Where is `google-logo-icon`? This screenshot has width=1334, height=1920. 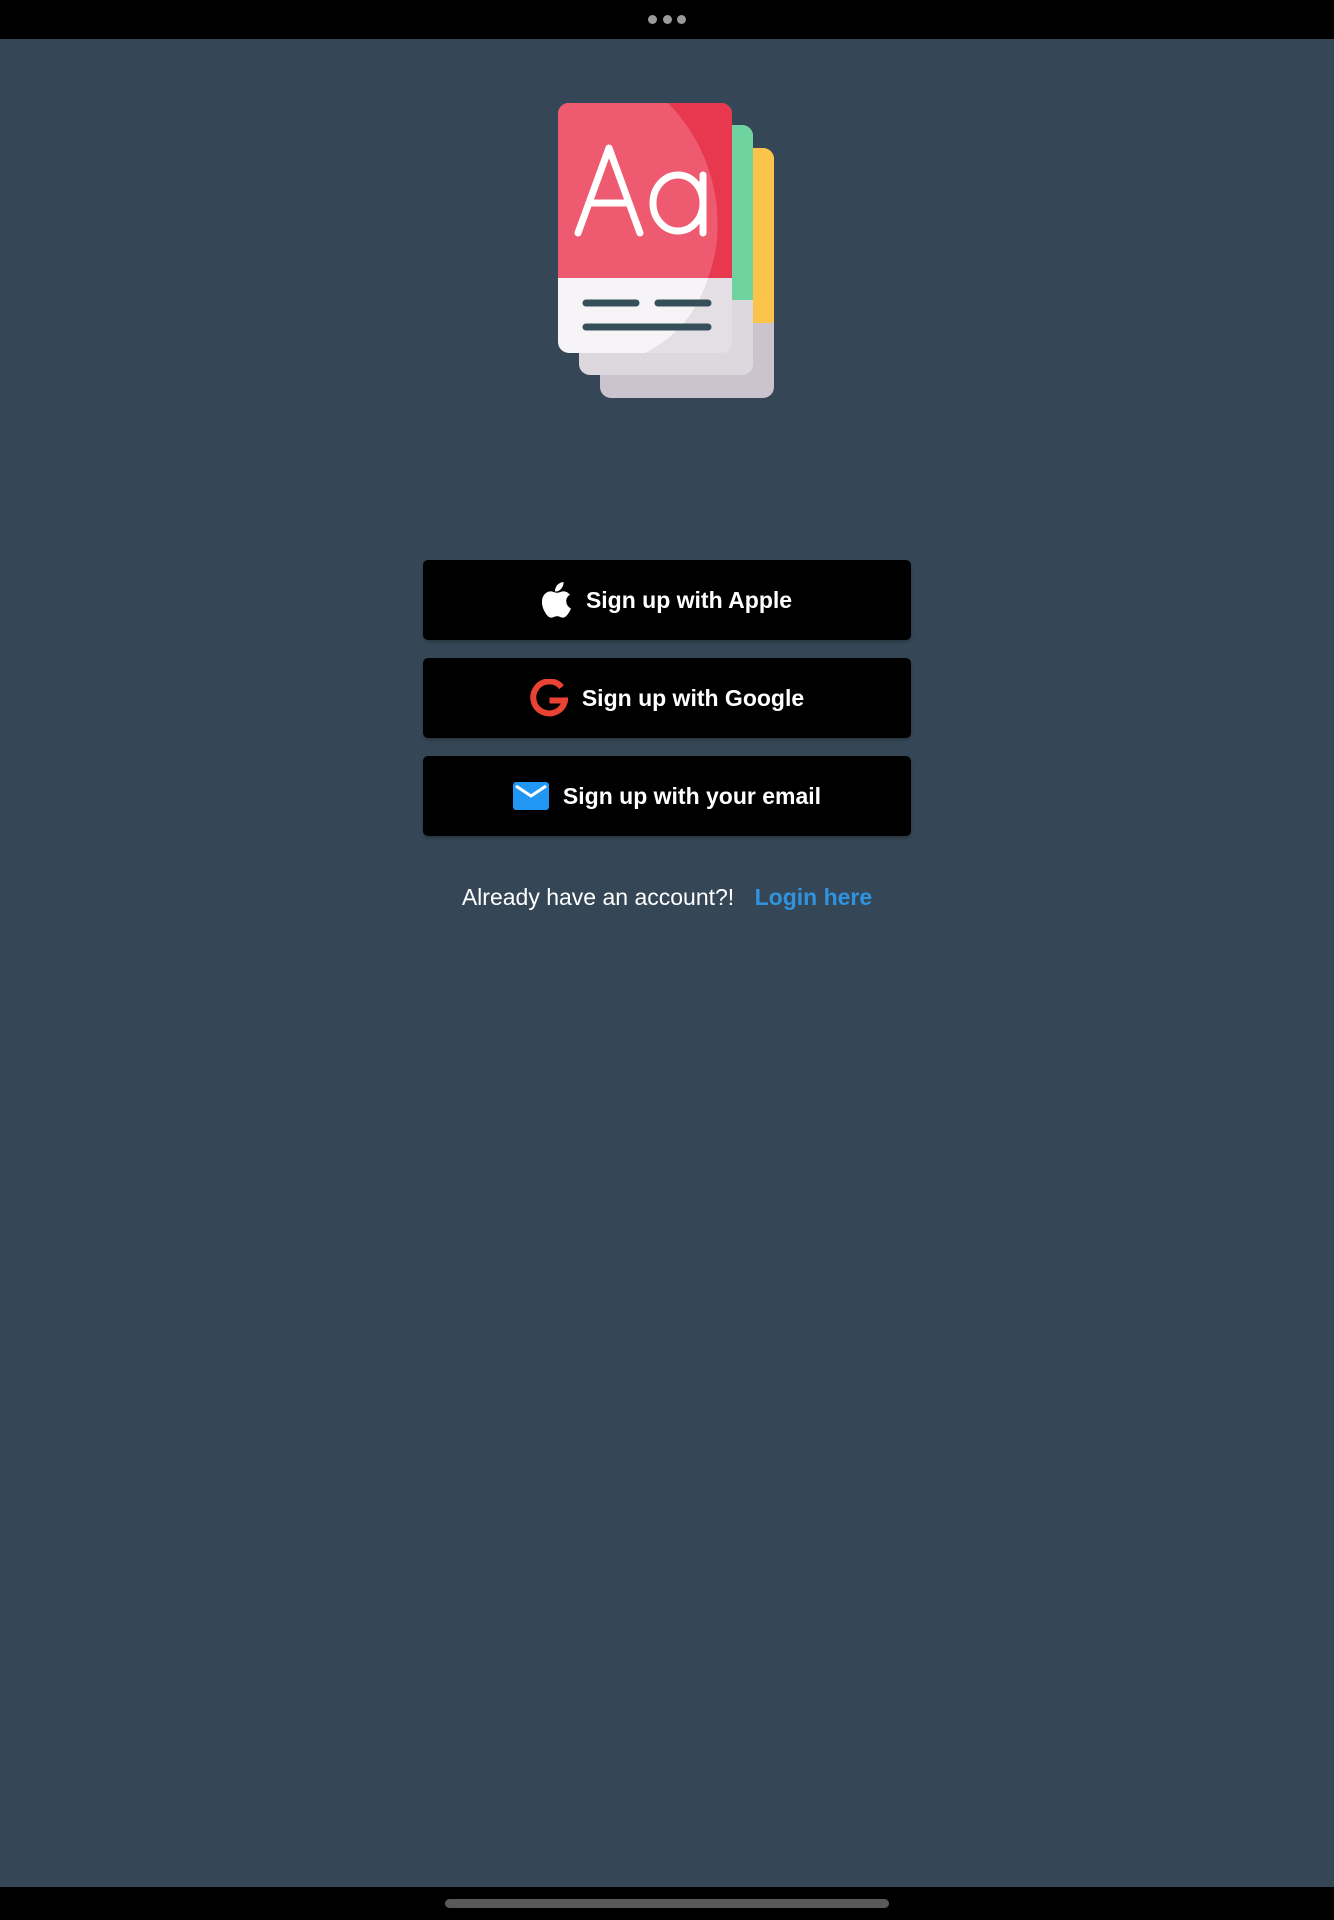
google-logo-icon is located at coordinates (549, 698).